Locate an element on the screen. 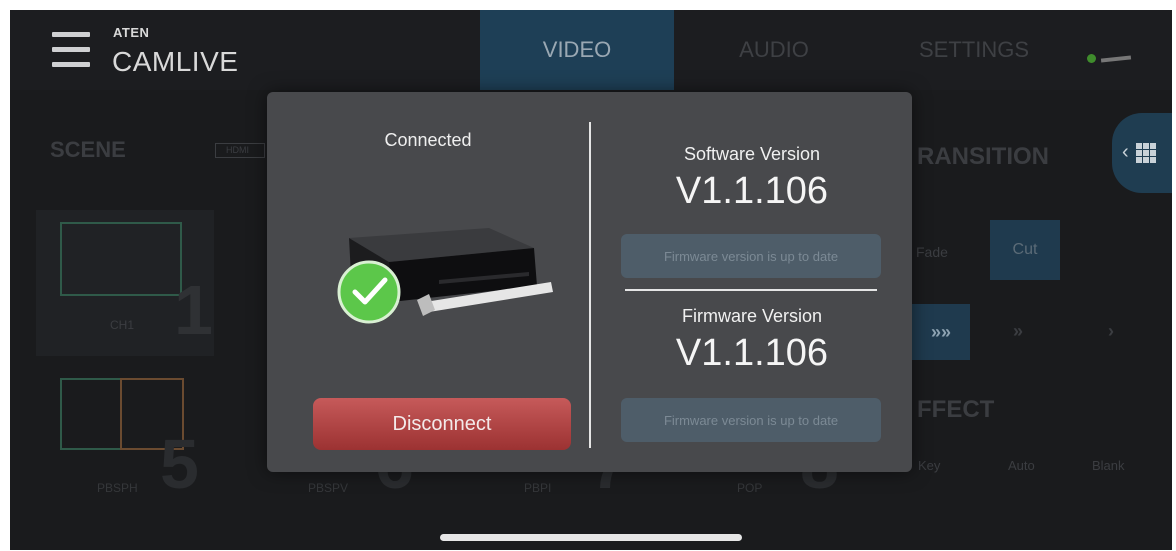  scene-label: CH1 is located at coordinates (122, 325).